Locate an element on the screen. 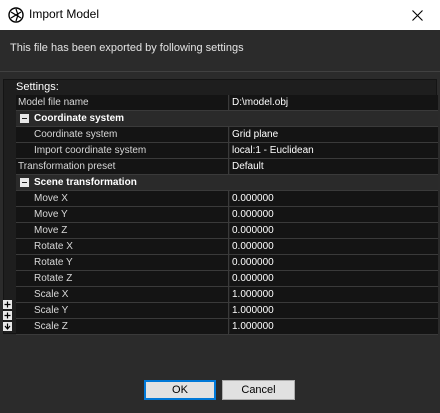 The width and height of the screenshot is (440, 413). property-value: local:1 - Euclidean is located at coordinates (334, 150).